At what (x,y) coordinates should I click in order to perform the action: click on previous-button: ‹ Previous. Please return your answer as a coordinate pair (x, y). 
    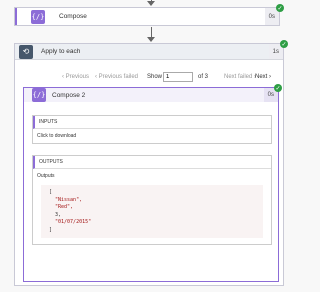
    Looking at the image, I should click on (75, 77).